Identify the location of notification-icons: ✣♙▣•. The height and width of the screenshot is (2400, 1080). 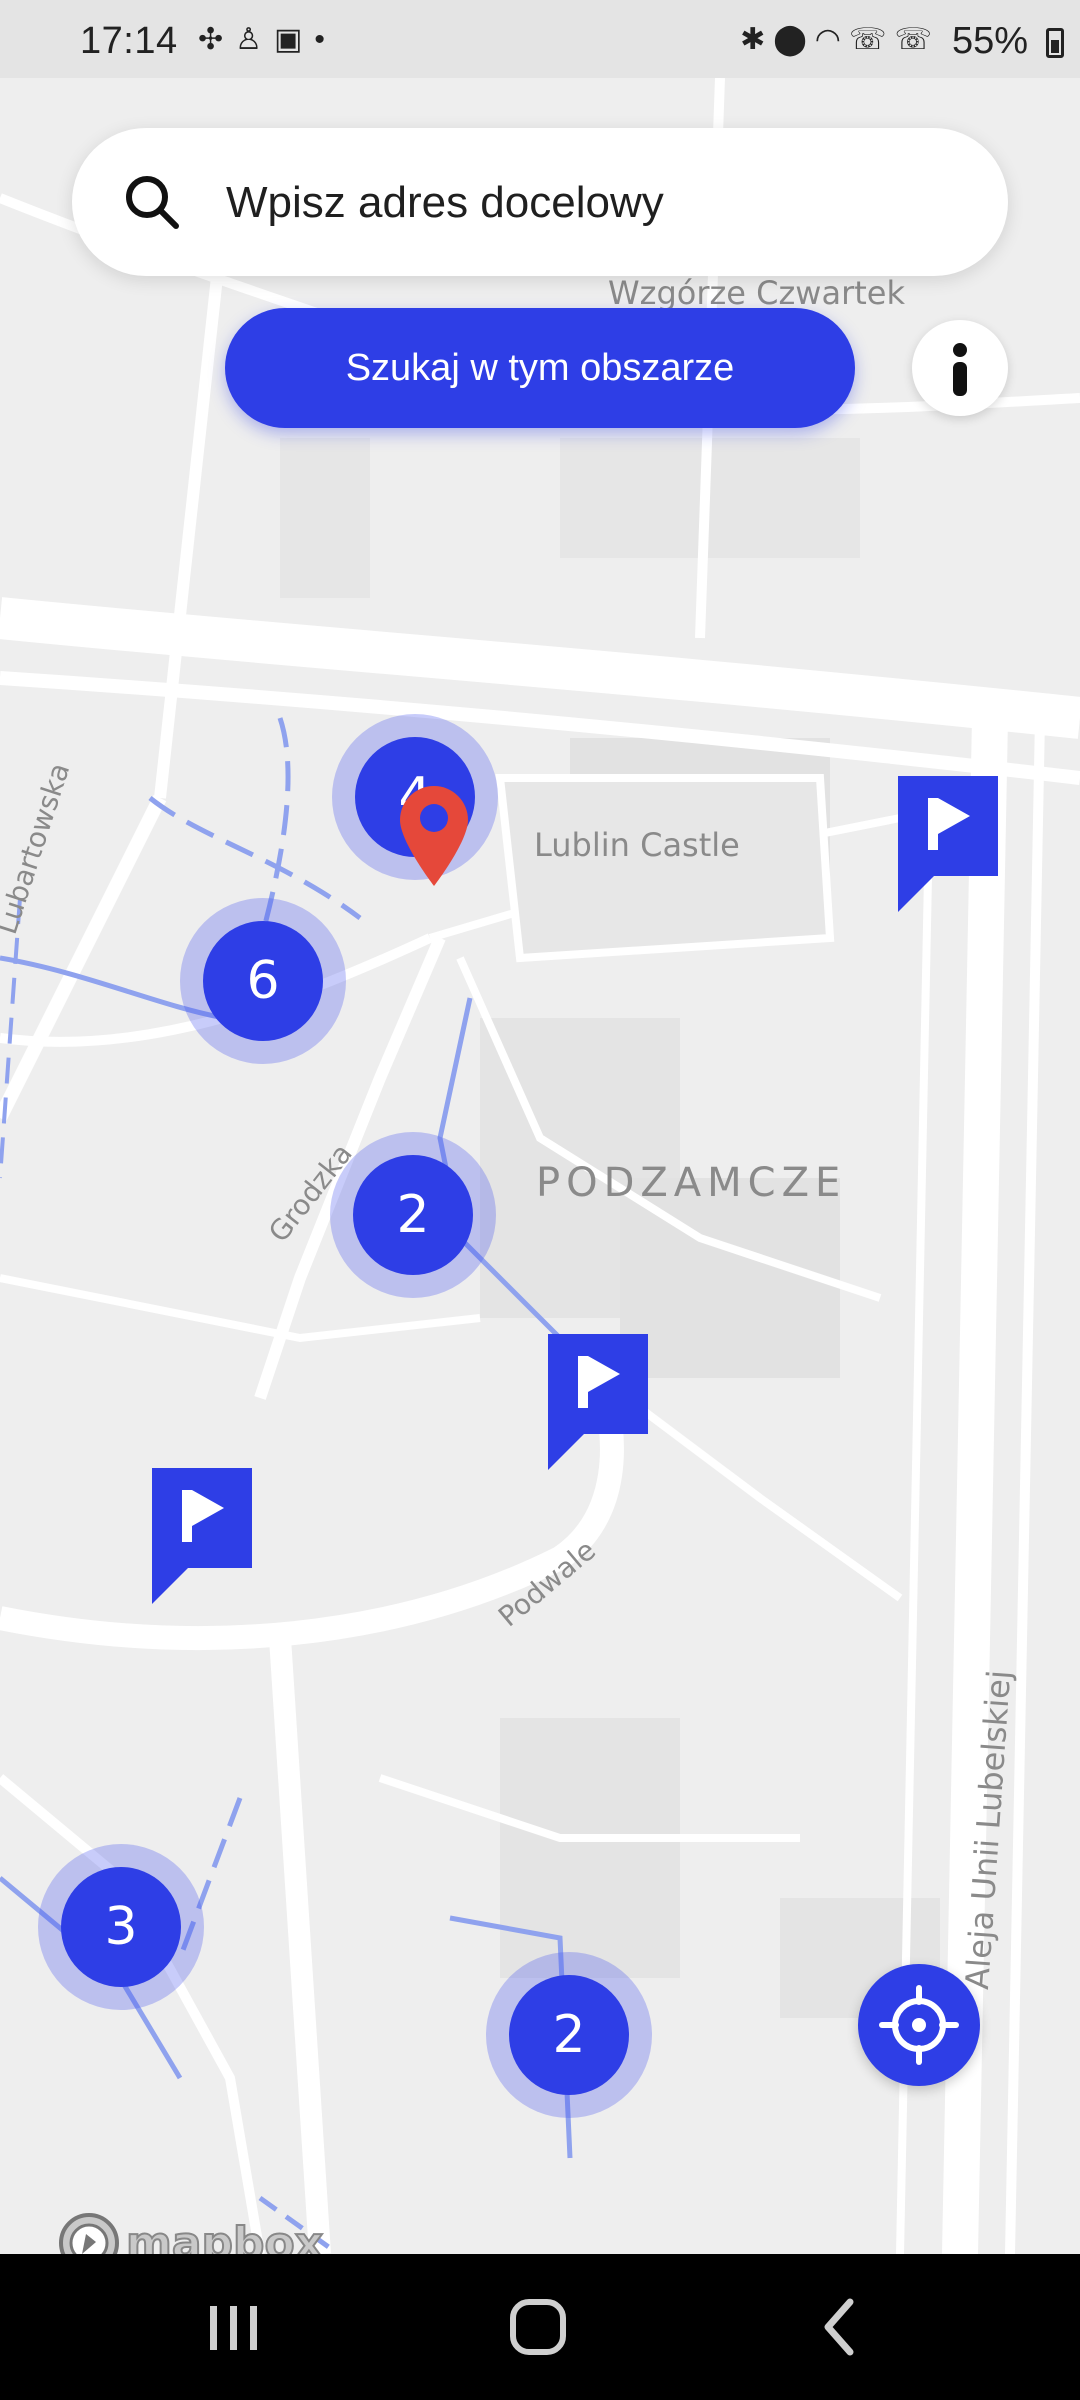
(267, 39).